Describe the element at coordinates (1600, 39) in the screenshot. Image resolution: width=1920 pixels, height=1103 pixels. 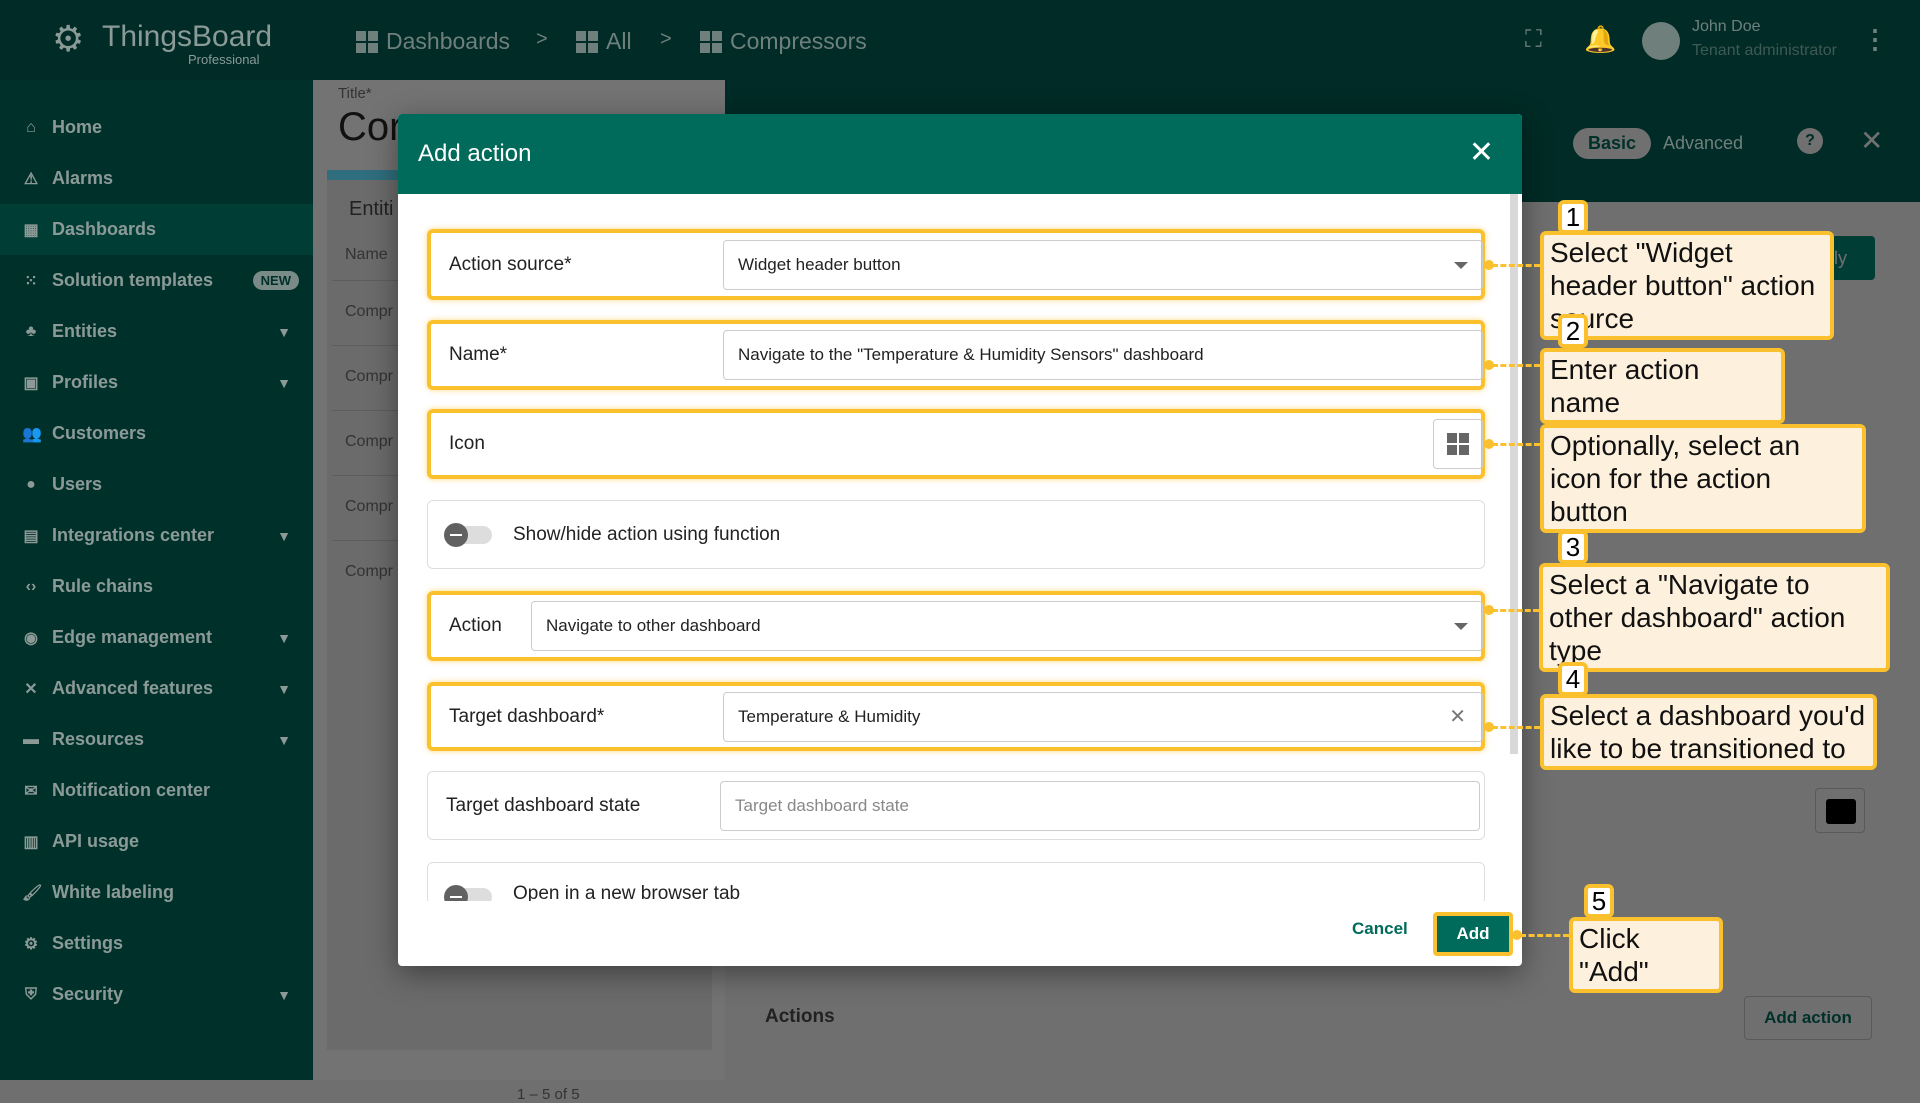
I see `bell-icon: 🔔` at that location.